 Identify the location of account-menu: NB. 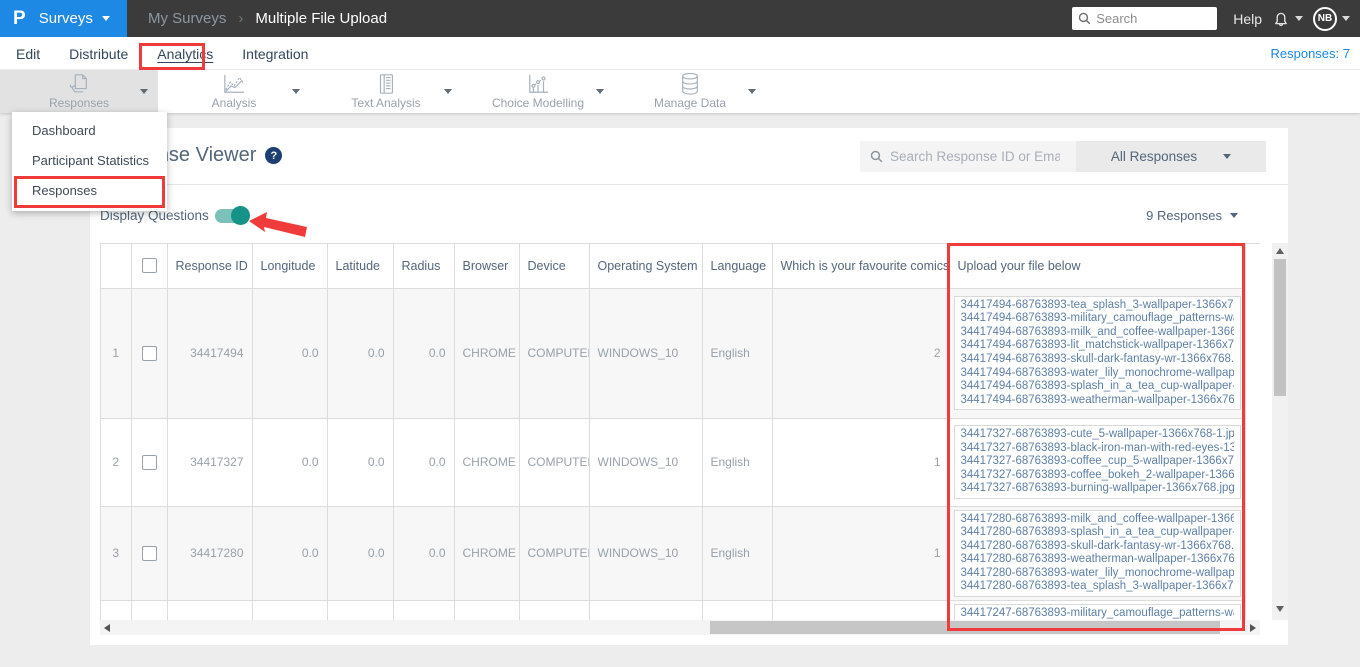
(1331, 18).